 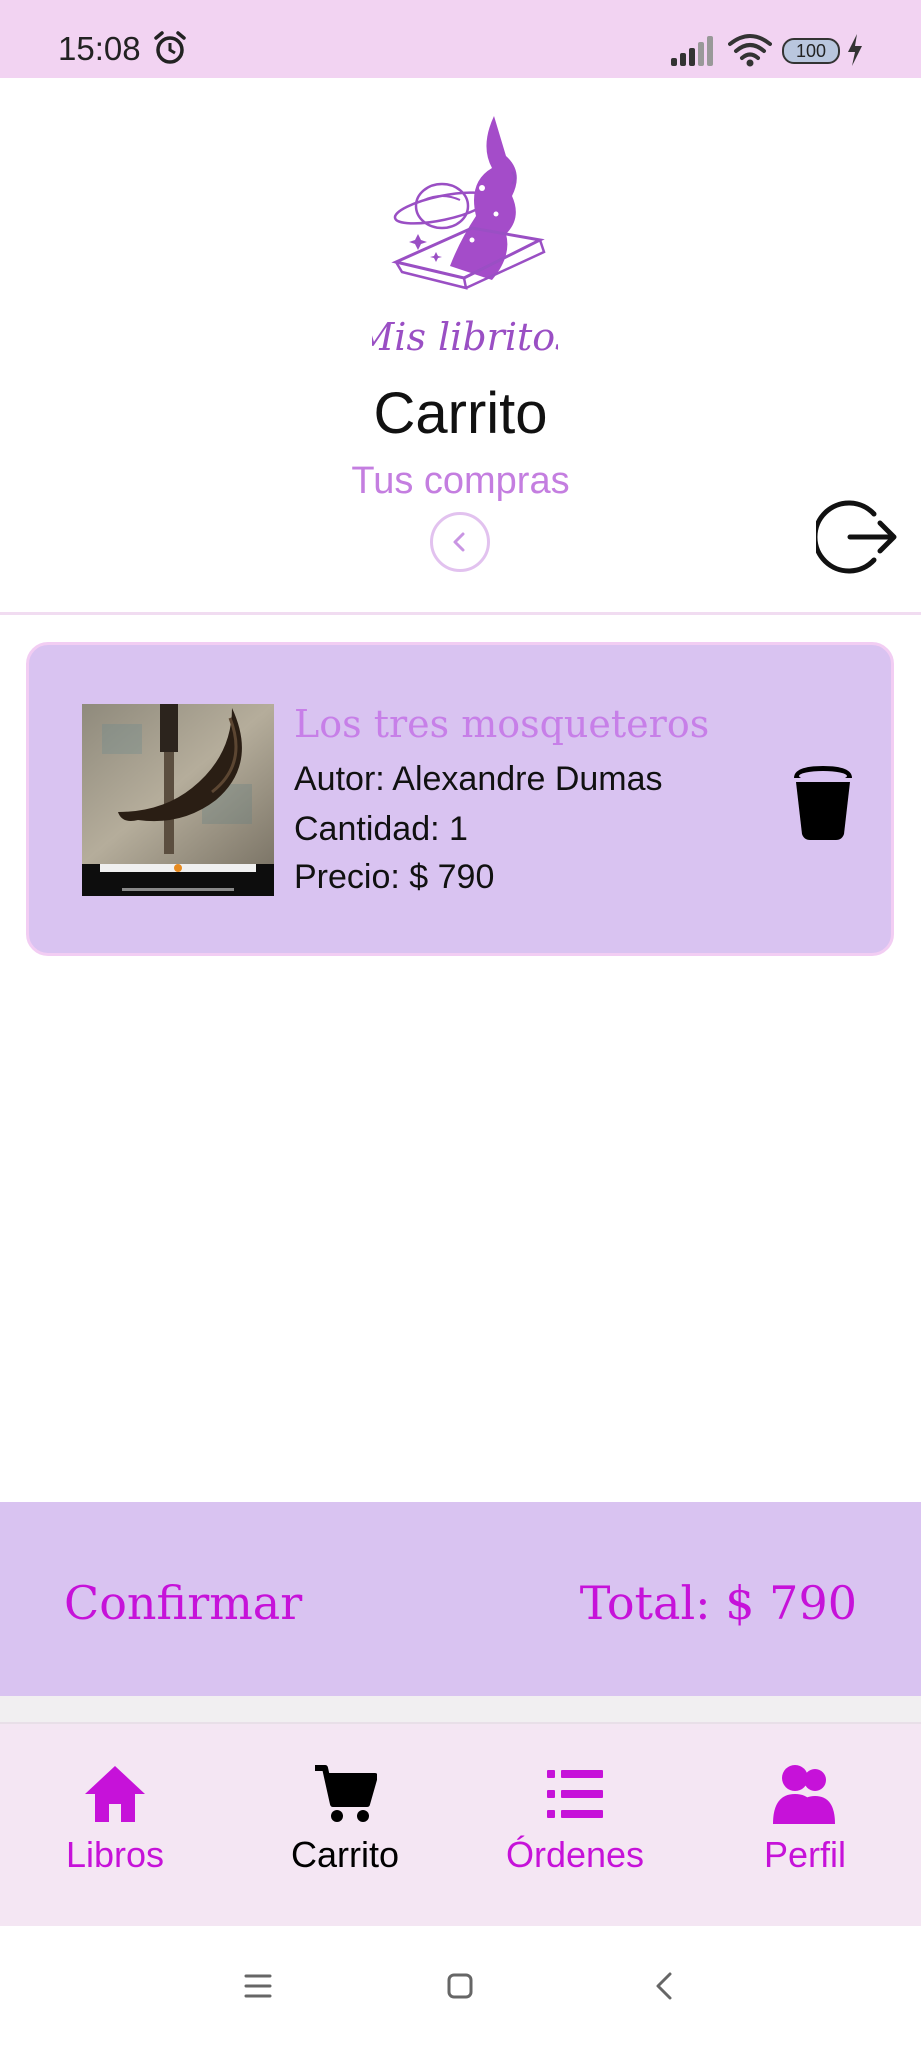 I want to click on back-button, so click(x=460, y=542).